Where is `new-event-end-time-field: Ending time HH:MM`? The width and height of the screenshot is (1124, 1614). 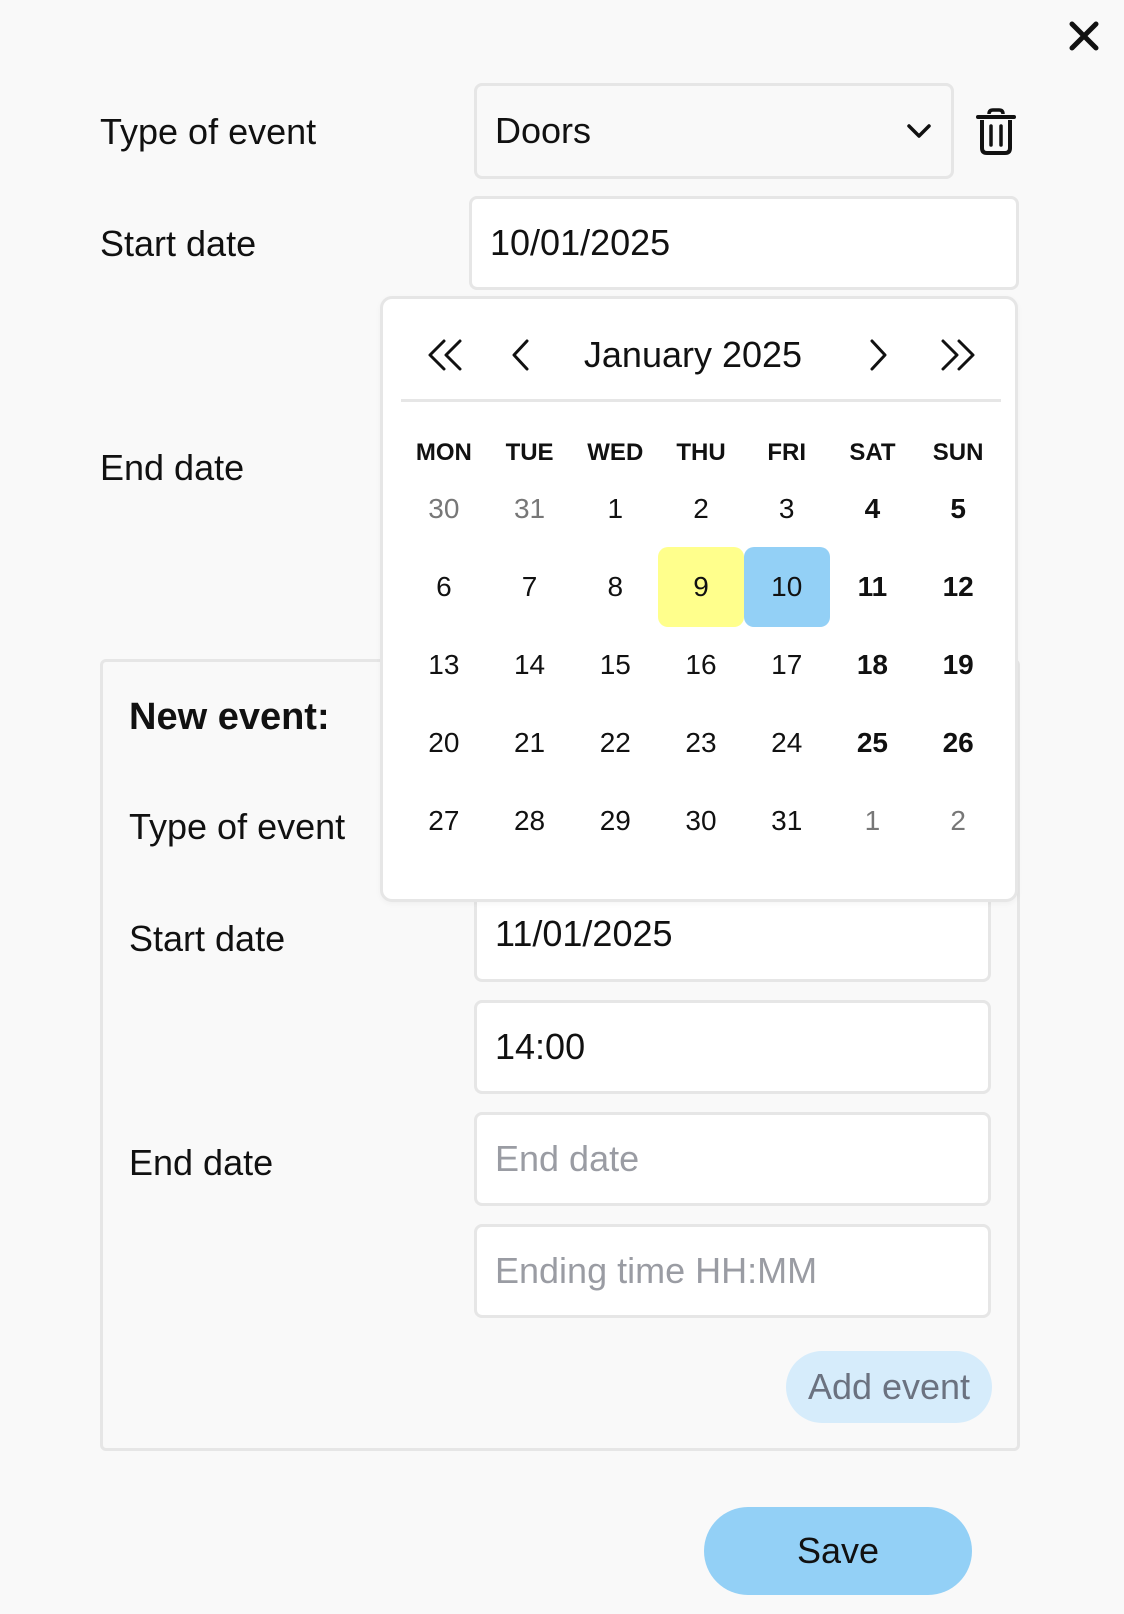 new-event-end-time-field: Ending time HH:MM is located at coordinates (732, 1271).